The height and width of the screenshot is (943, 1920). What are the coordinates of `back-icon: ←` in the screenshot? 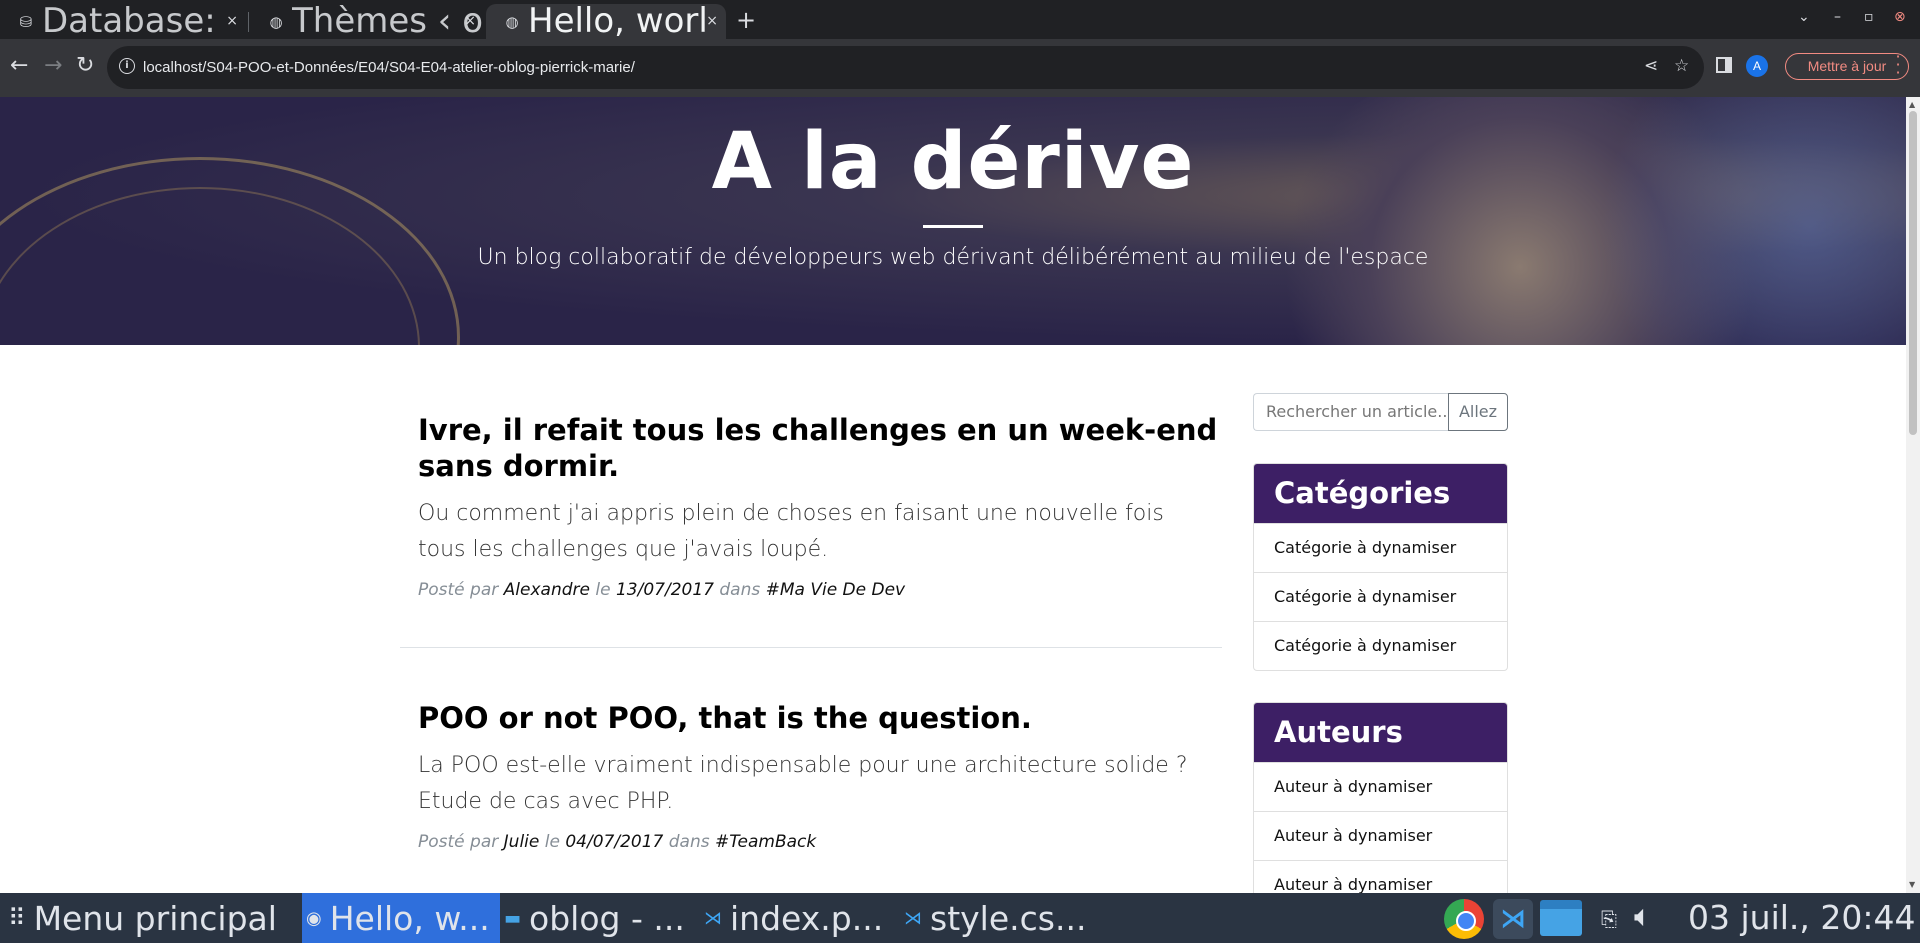 It's located at (19, 66).